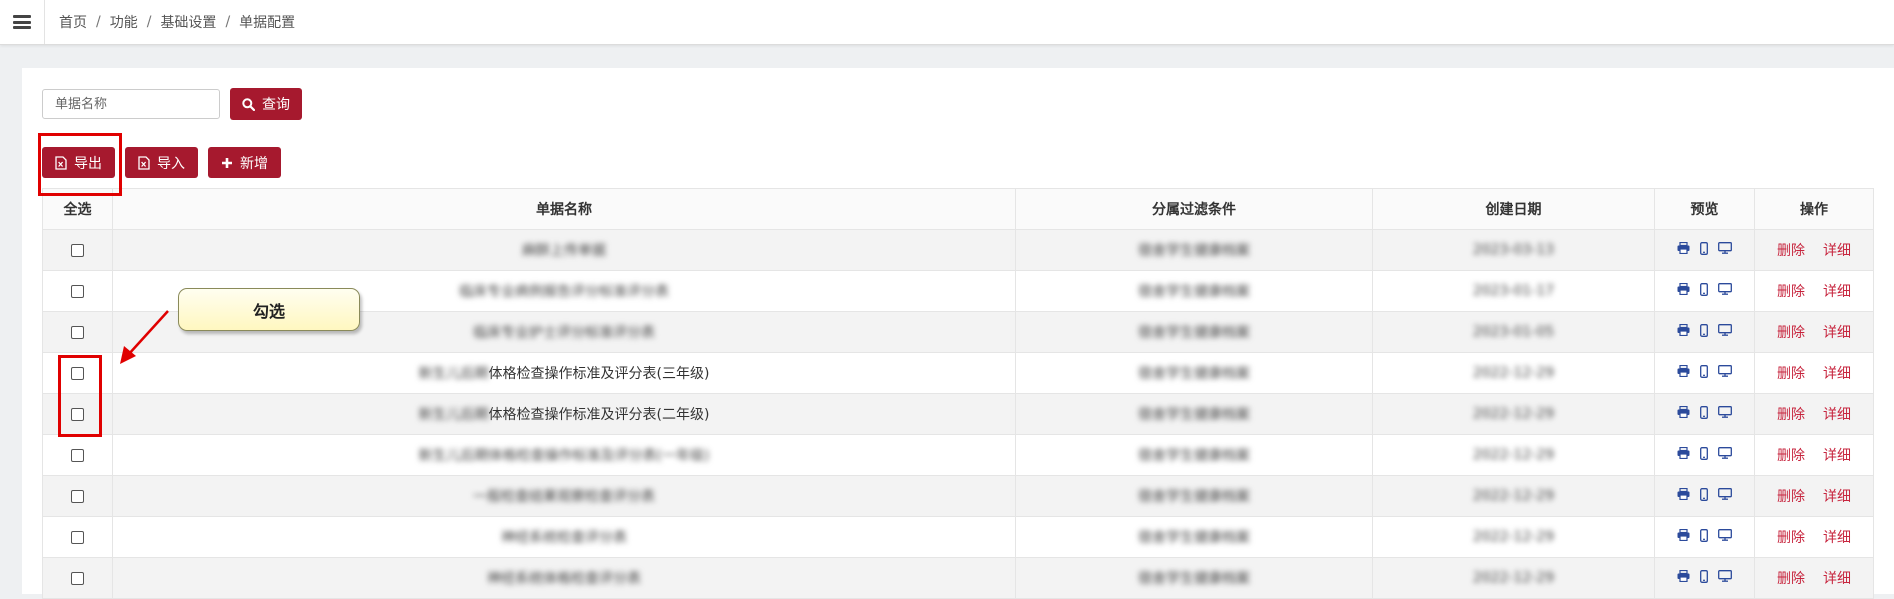 This screenshot has height=599, width=1894. I want to click on search-bar: 查询, so click(172, 104).